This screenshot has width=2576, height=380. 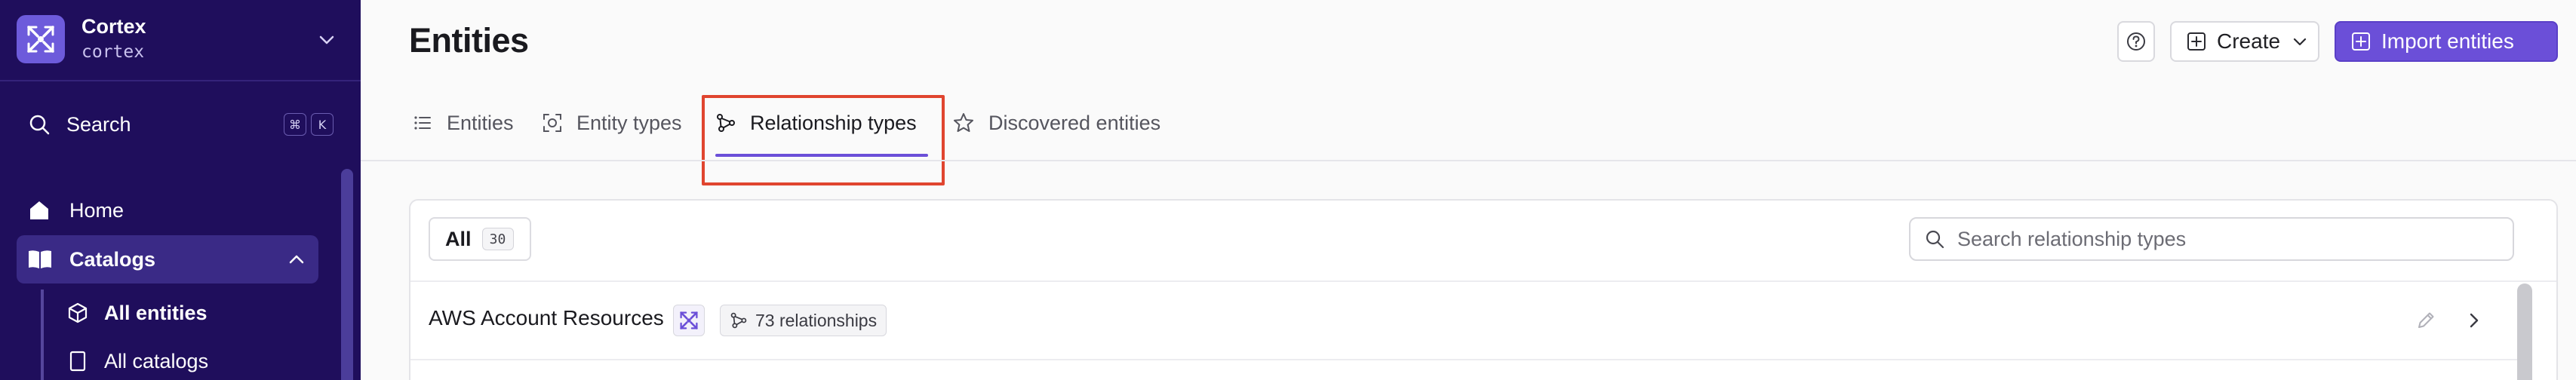 What do you see at coordinates (1074, 122) in the screenshot?
I see `tab-label: Discovered entities` at bounding box center [1074, 122].